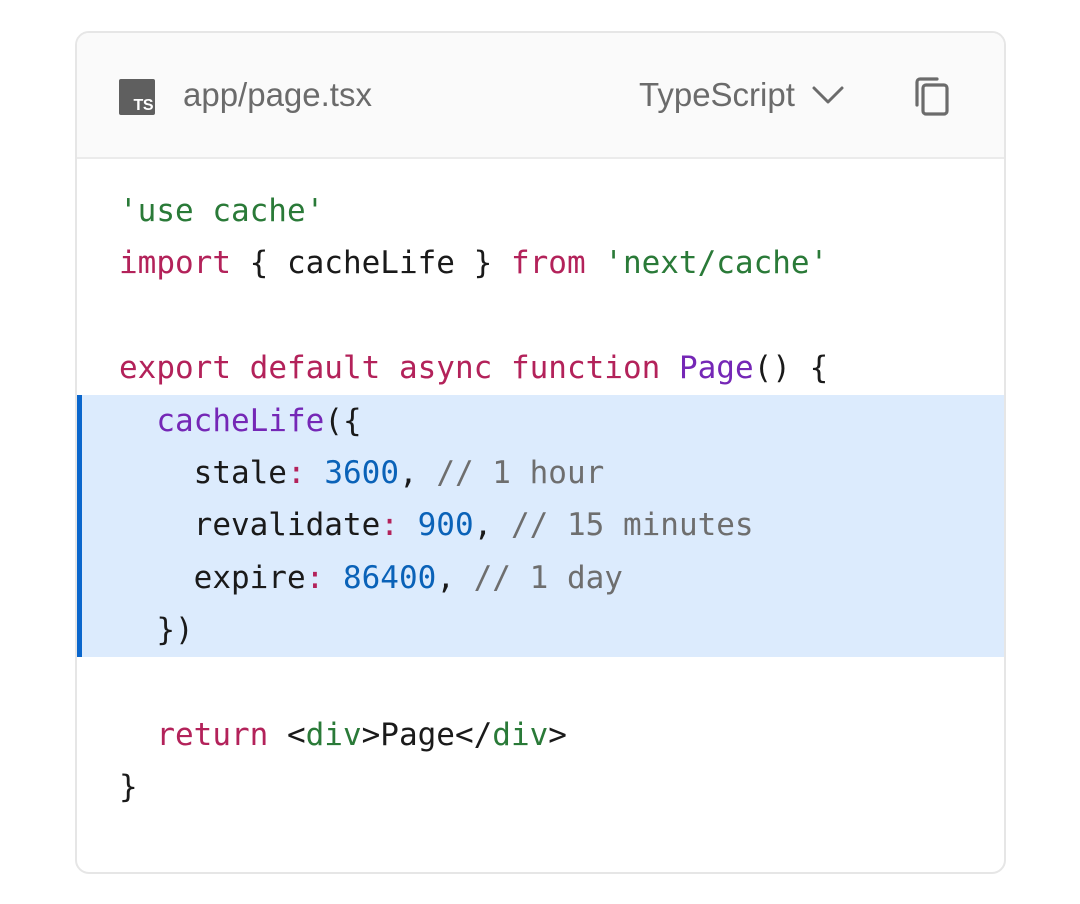 The width and height of the screenshot is (1080, 904). Describe the element at coordinates (557, 734) in the screenshot. I see `code-token: >` at that location.